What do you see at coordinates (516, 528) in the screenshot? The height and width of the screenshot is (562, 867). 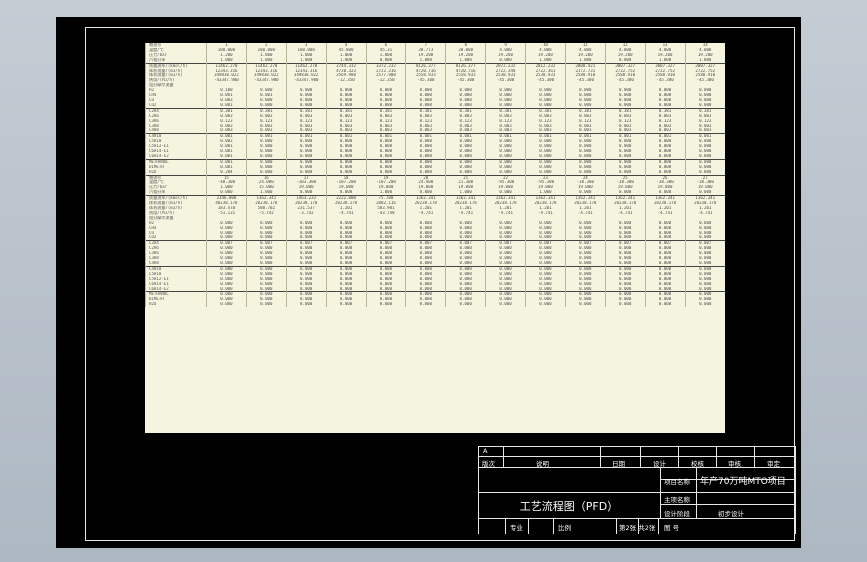 I see `label-major: 专业` at bounding box center [516, 528].